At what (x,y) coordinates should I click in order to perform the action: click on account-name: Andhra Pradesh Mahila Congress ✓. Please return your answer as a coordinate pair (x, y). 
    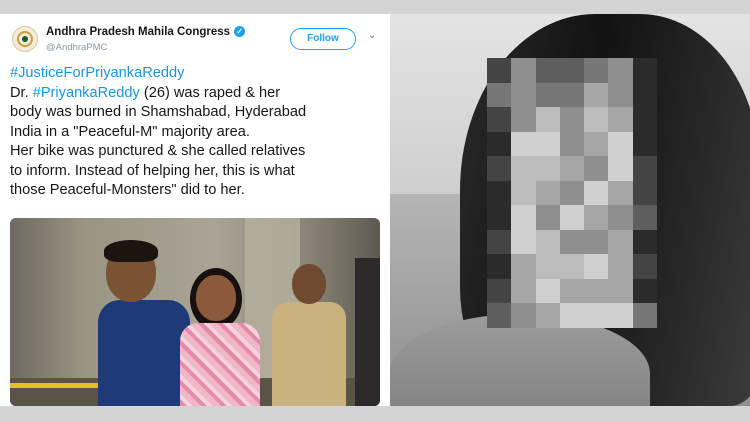
    Looking at the image, I should click on (146, 32).